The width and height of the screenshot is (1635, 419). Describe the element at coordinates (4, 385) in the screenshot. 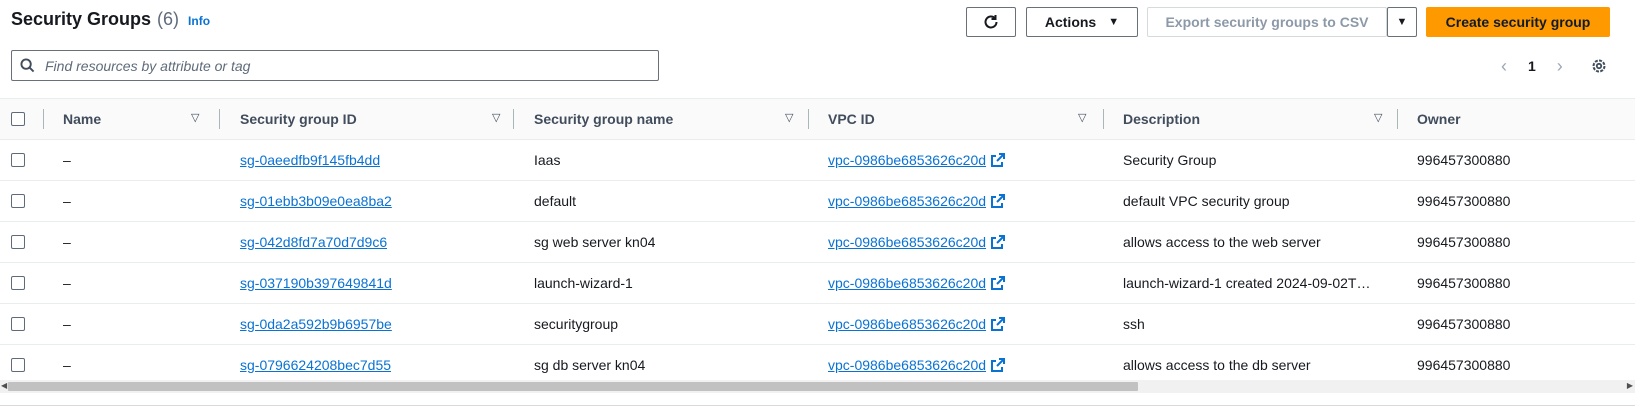

I see `scroll-left-arrow-icon: ◀` at that location.